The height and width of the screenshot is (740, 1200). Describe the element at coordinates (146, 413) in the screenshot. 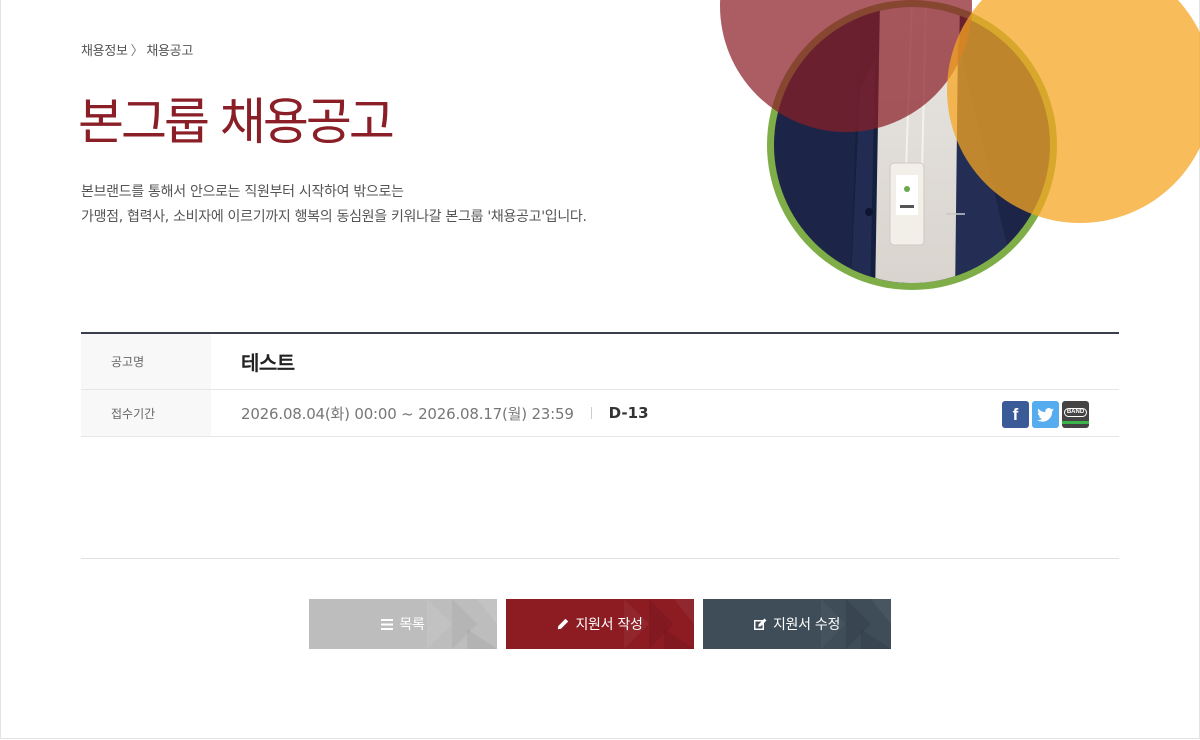

I see `posting-period-label: 접수기간` at that location.